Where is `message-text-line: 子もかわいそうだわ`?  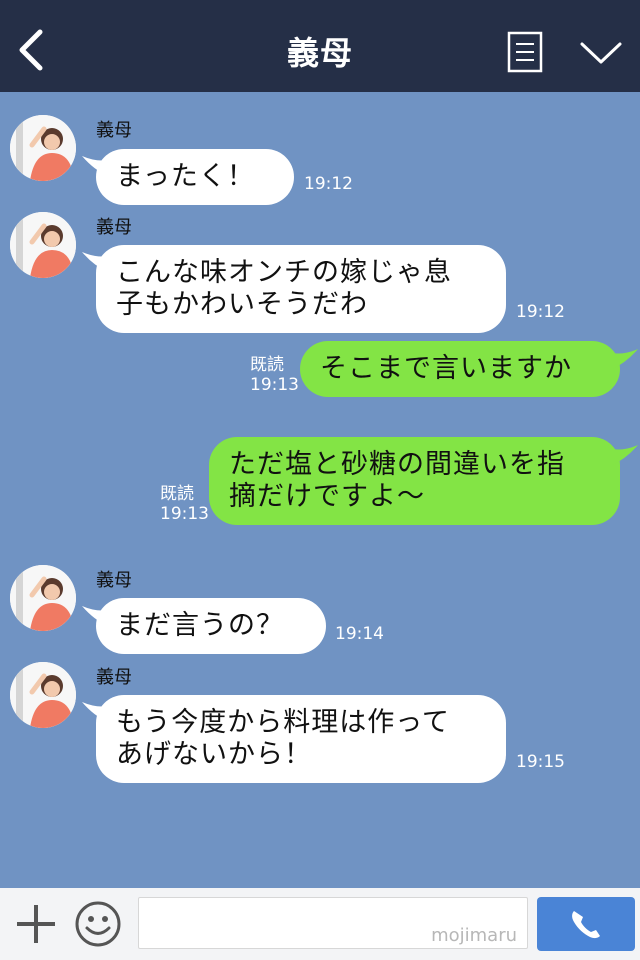
message-text-line: 子もかわいそうだわ is located at coordinates (242, 304).